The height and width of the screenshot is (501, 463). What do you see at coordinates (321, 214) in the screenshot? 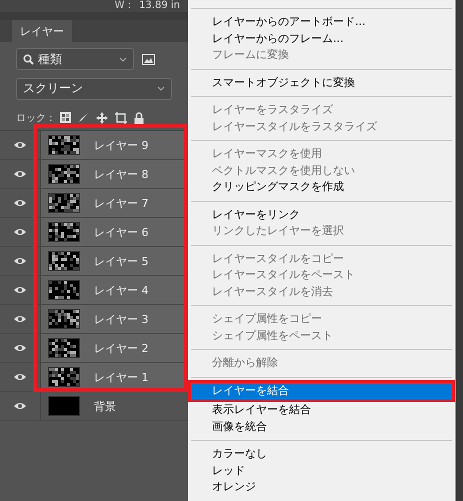
I see `menu-item: レイヤーをリンク` at bounding box center [321, 214].